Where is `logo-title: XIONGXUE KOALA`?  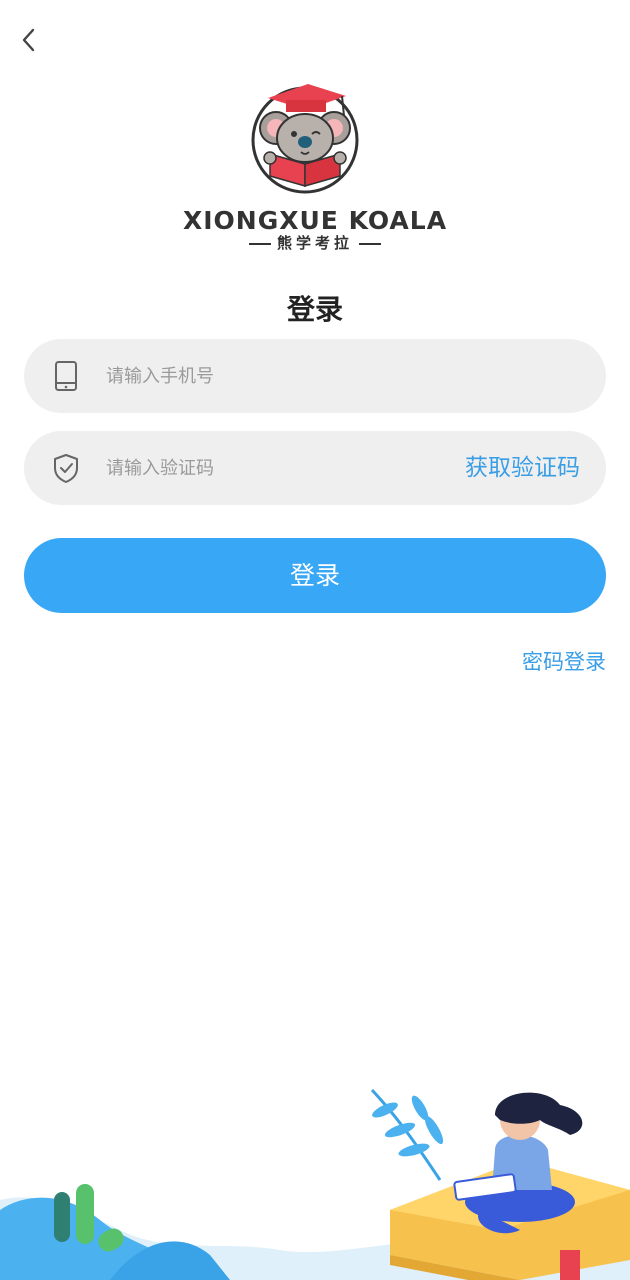 logo-title: XIONGXUE KOALA is located at coordinates (315, 220).